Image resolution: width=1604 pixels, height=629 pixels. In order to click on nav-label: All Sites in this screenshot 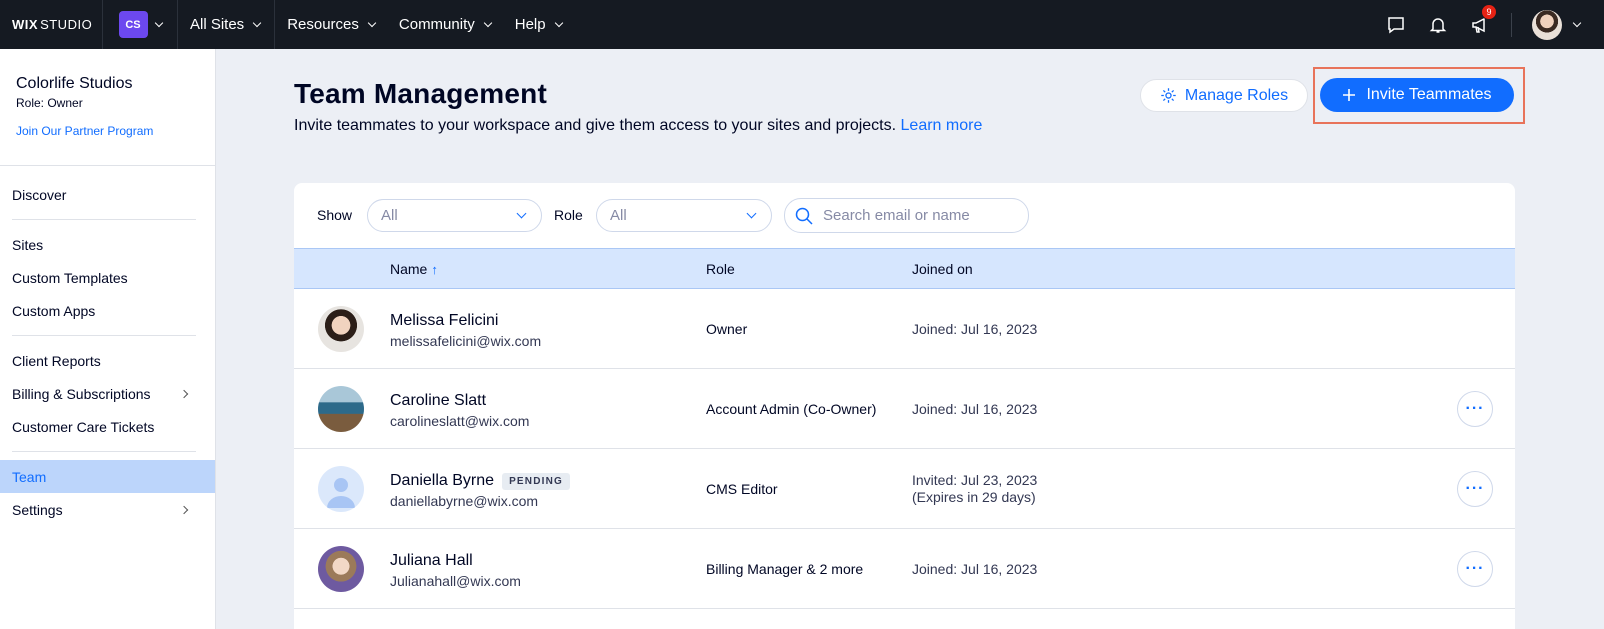, I will do `click(217, 24)`.